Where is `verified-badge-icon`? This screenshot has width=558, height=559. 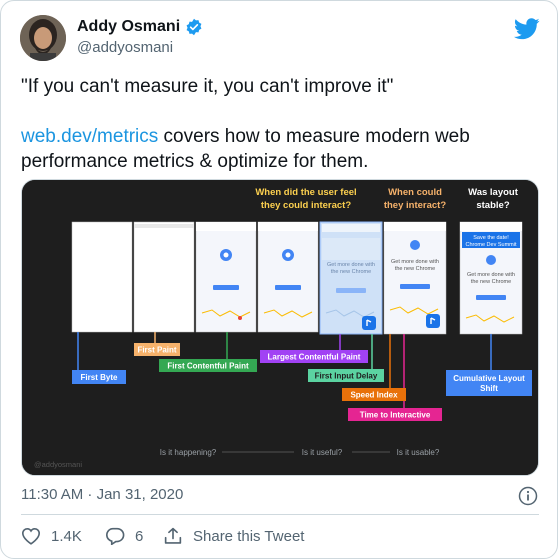
verified-badge-icon is located at coordinates (194, 27).